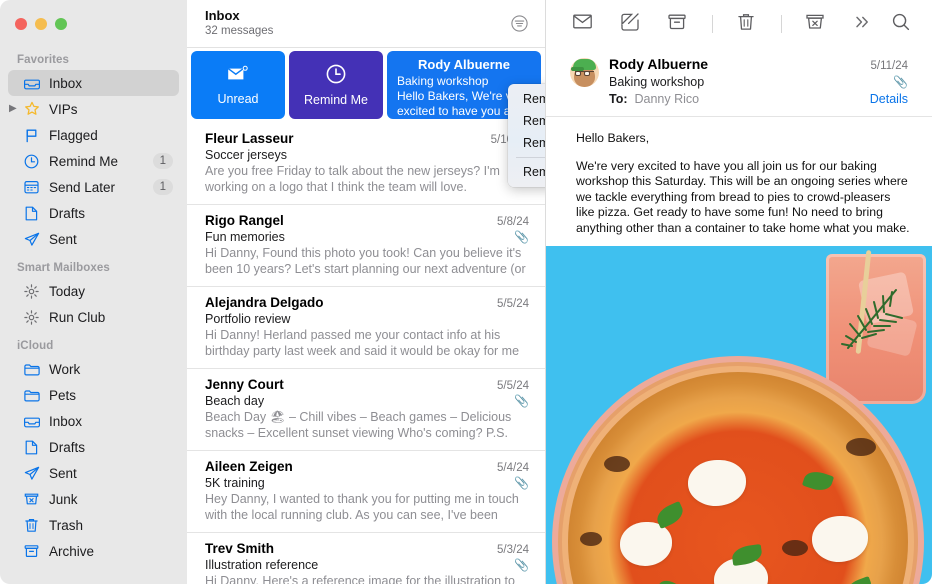 This screenshot has height=584, width=932. I want to click on gear-icon, so click(31, 291).